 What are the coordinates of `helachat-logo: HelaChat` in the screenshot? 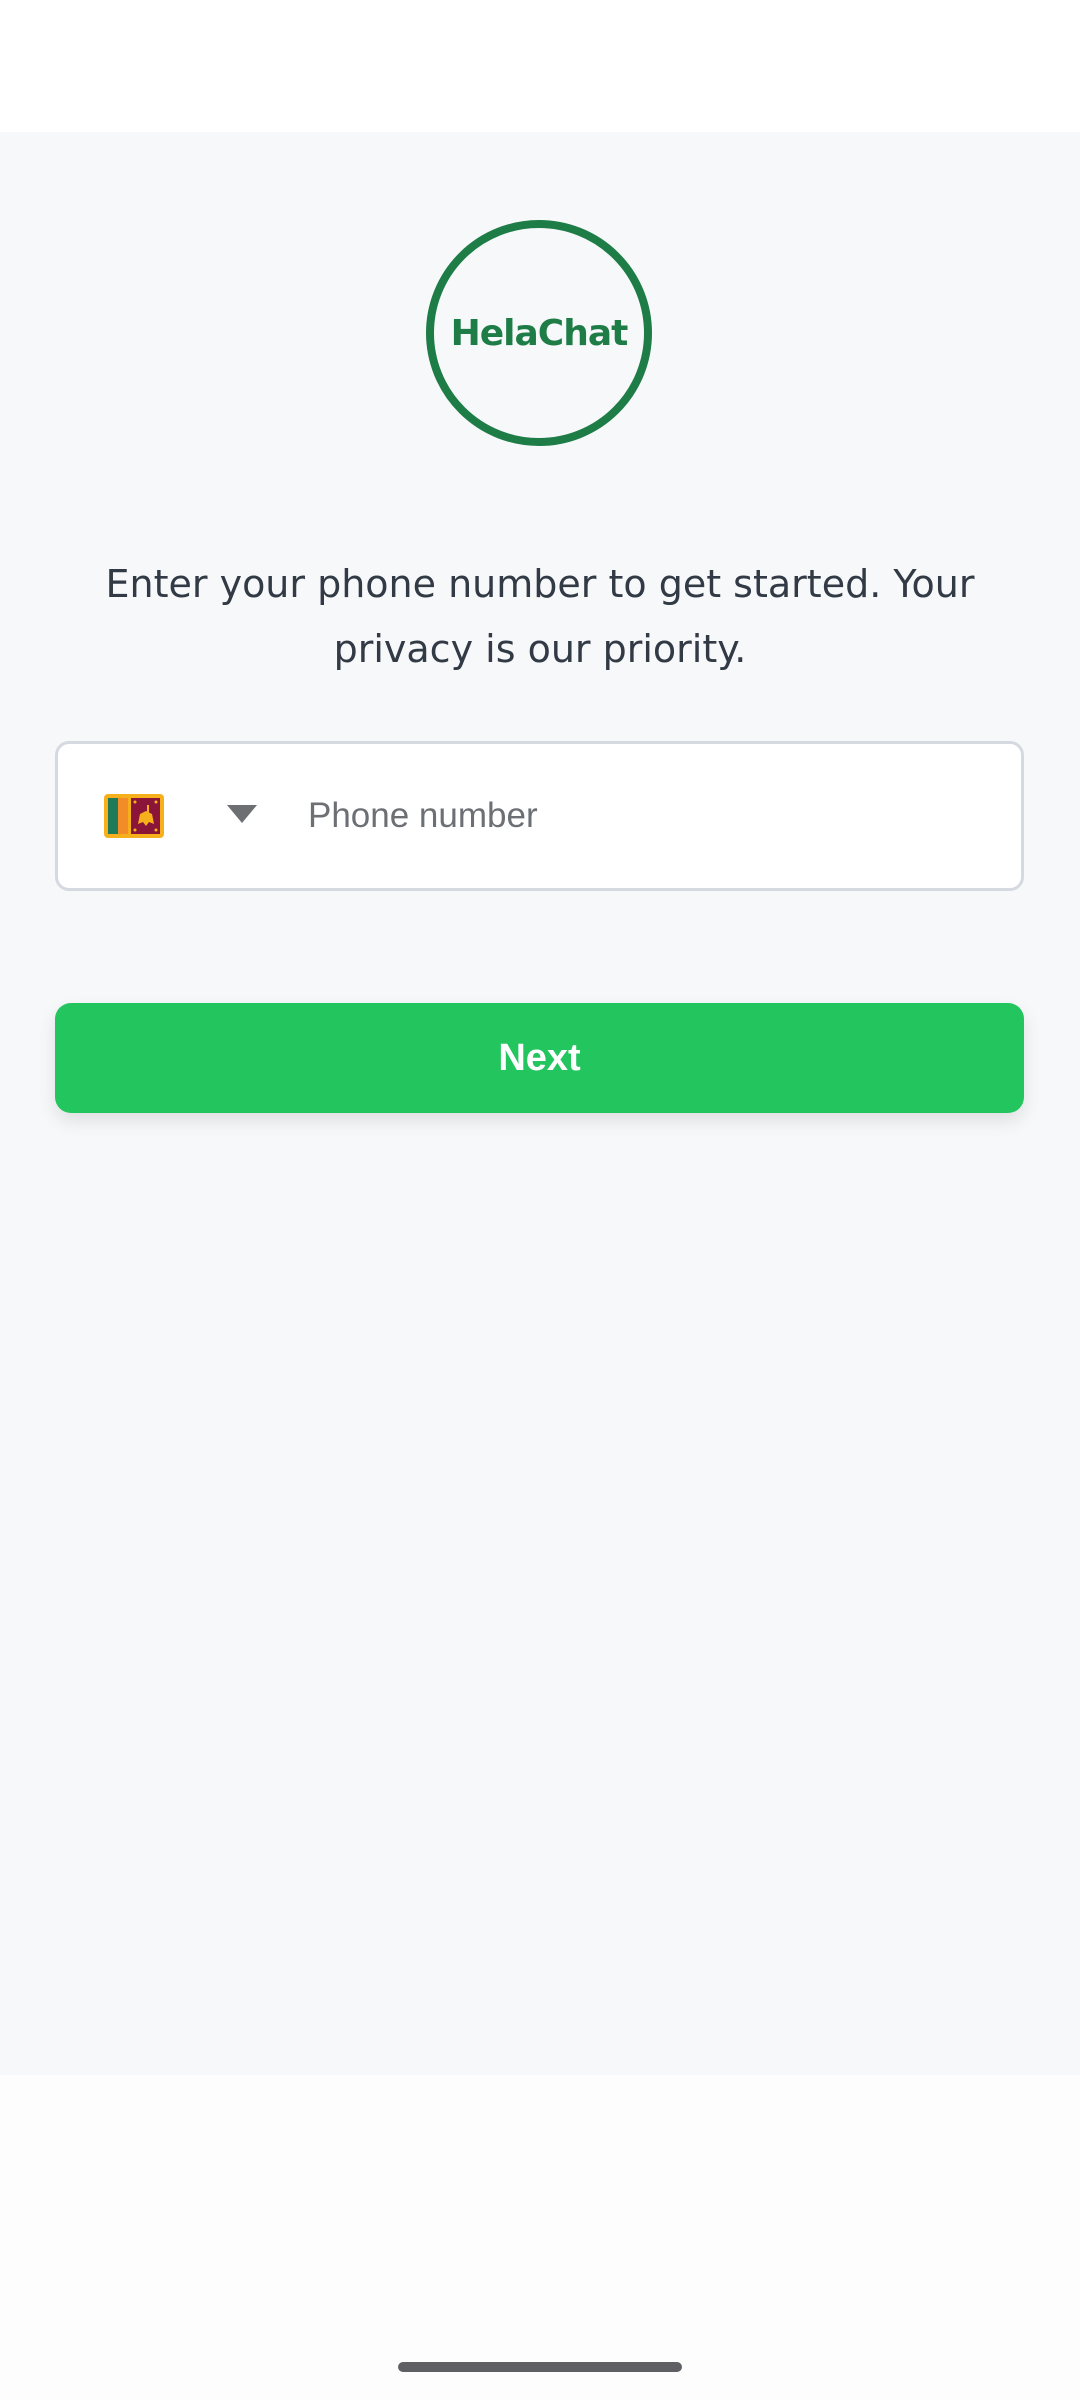 It's located at (539, 333).